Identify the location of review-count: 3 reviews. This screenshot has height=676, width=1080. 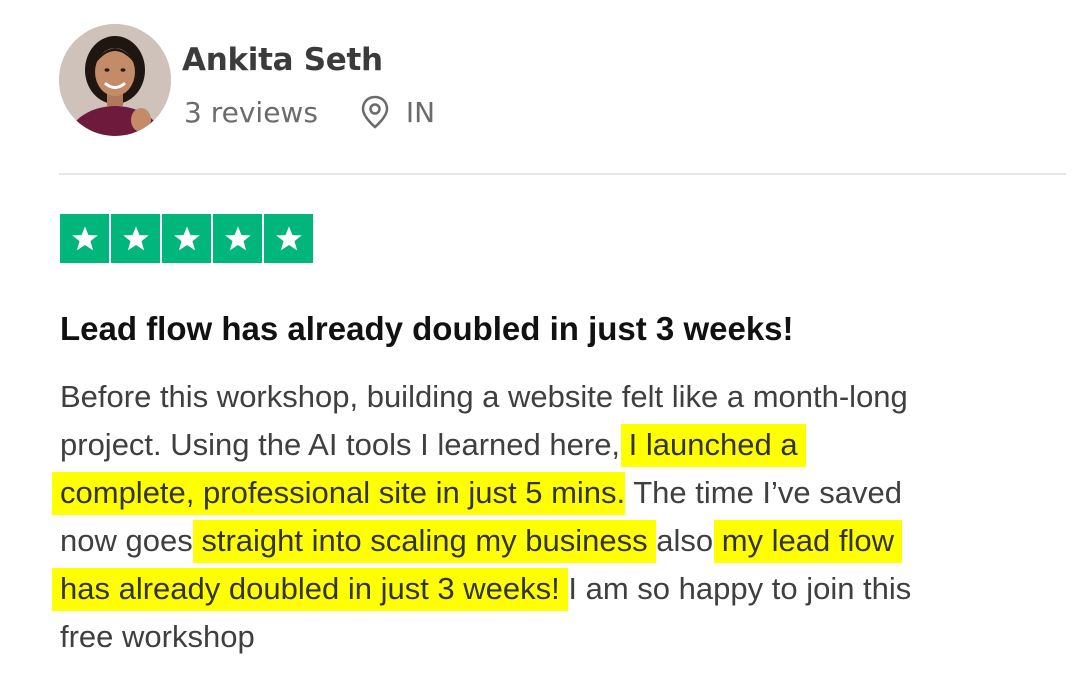
(251, 112).